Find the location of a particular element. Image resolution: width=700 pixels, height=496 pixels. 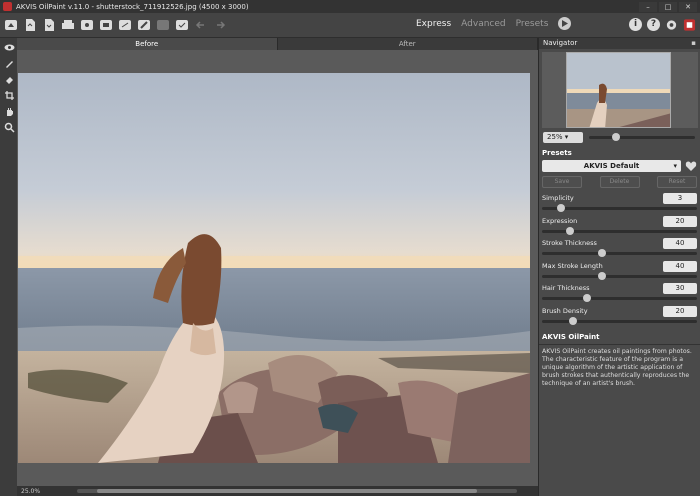

close-button: ✕ is located at coordinates (688, 6).